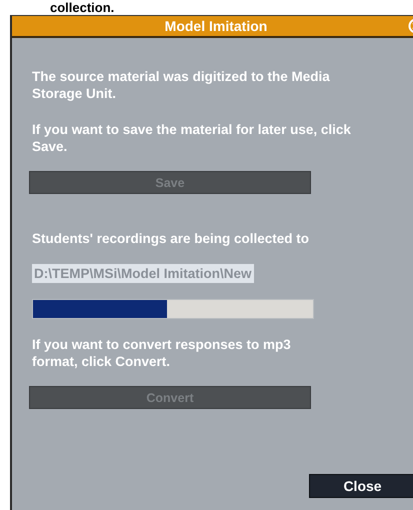  What do you see at coordinates (162, 353) in the screenshot?
I see `convert-text: If you want to convert responses to mp3 format, click Convert.` at bounding box center [162, 353].